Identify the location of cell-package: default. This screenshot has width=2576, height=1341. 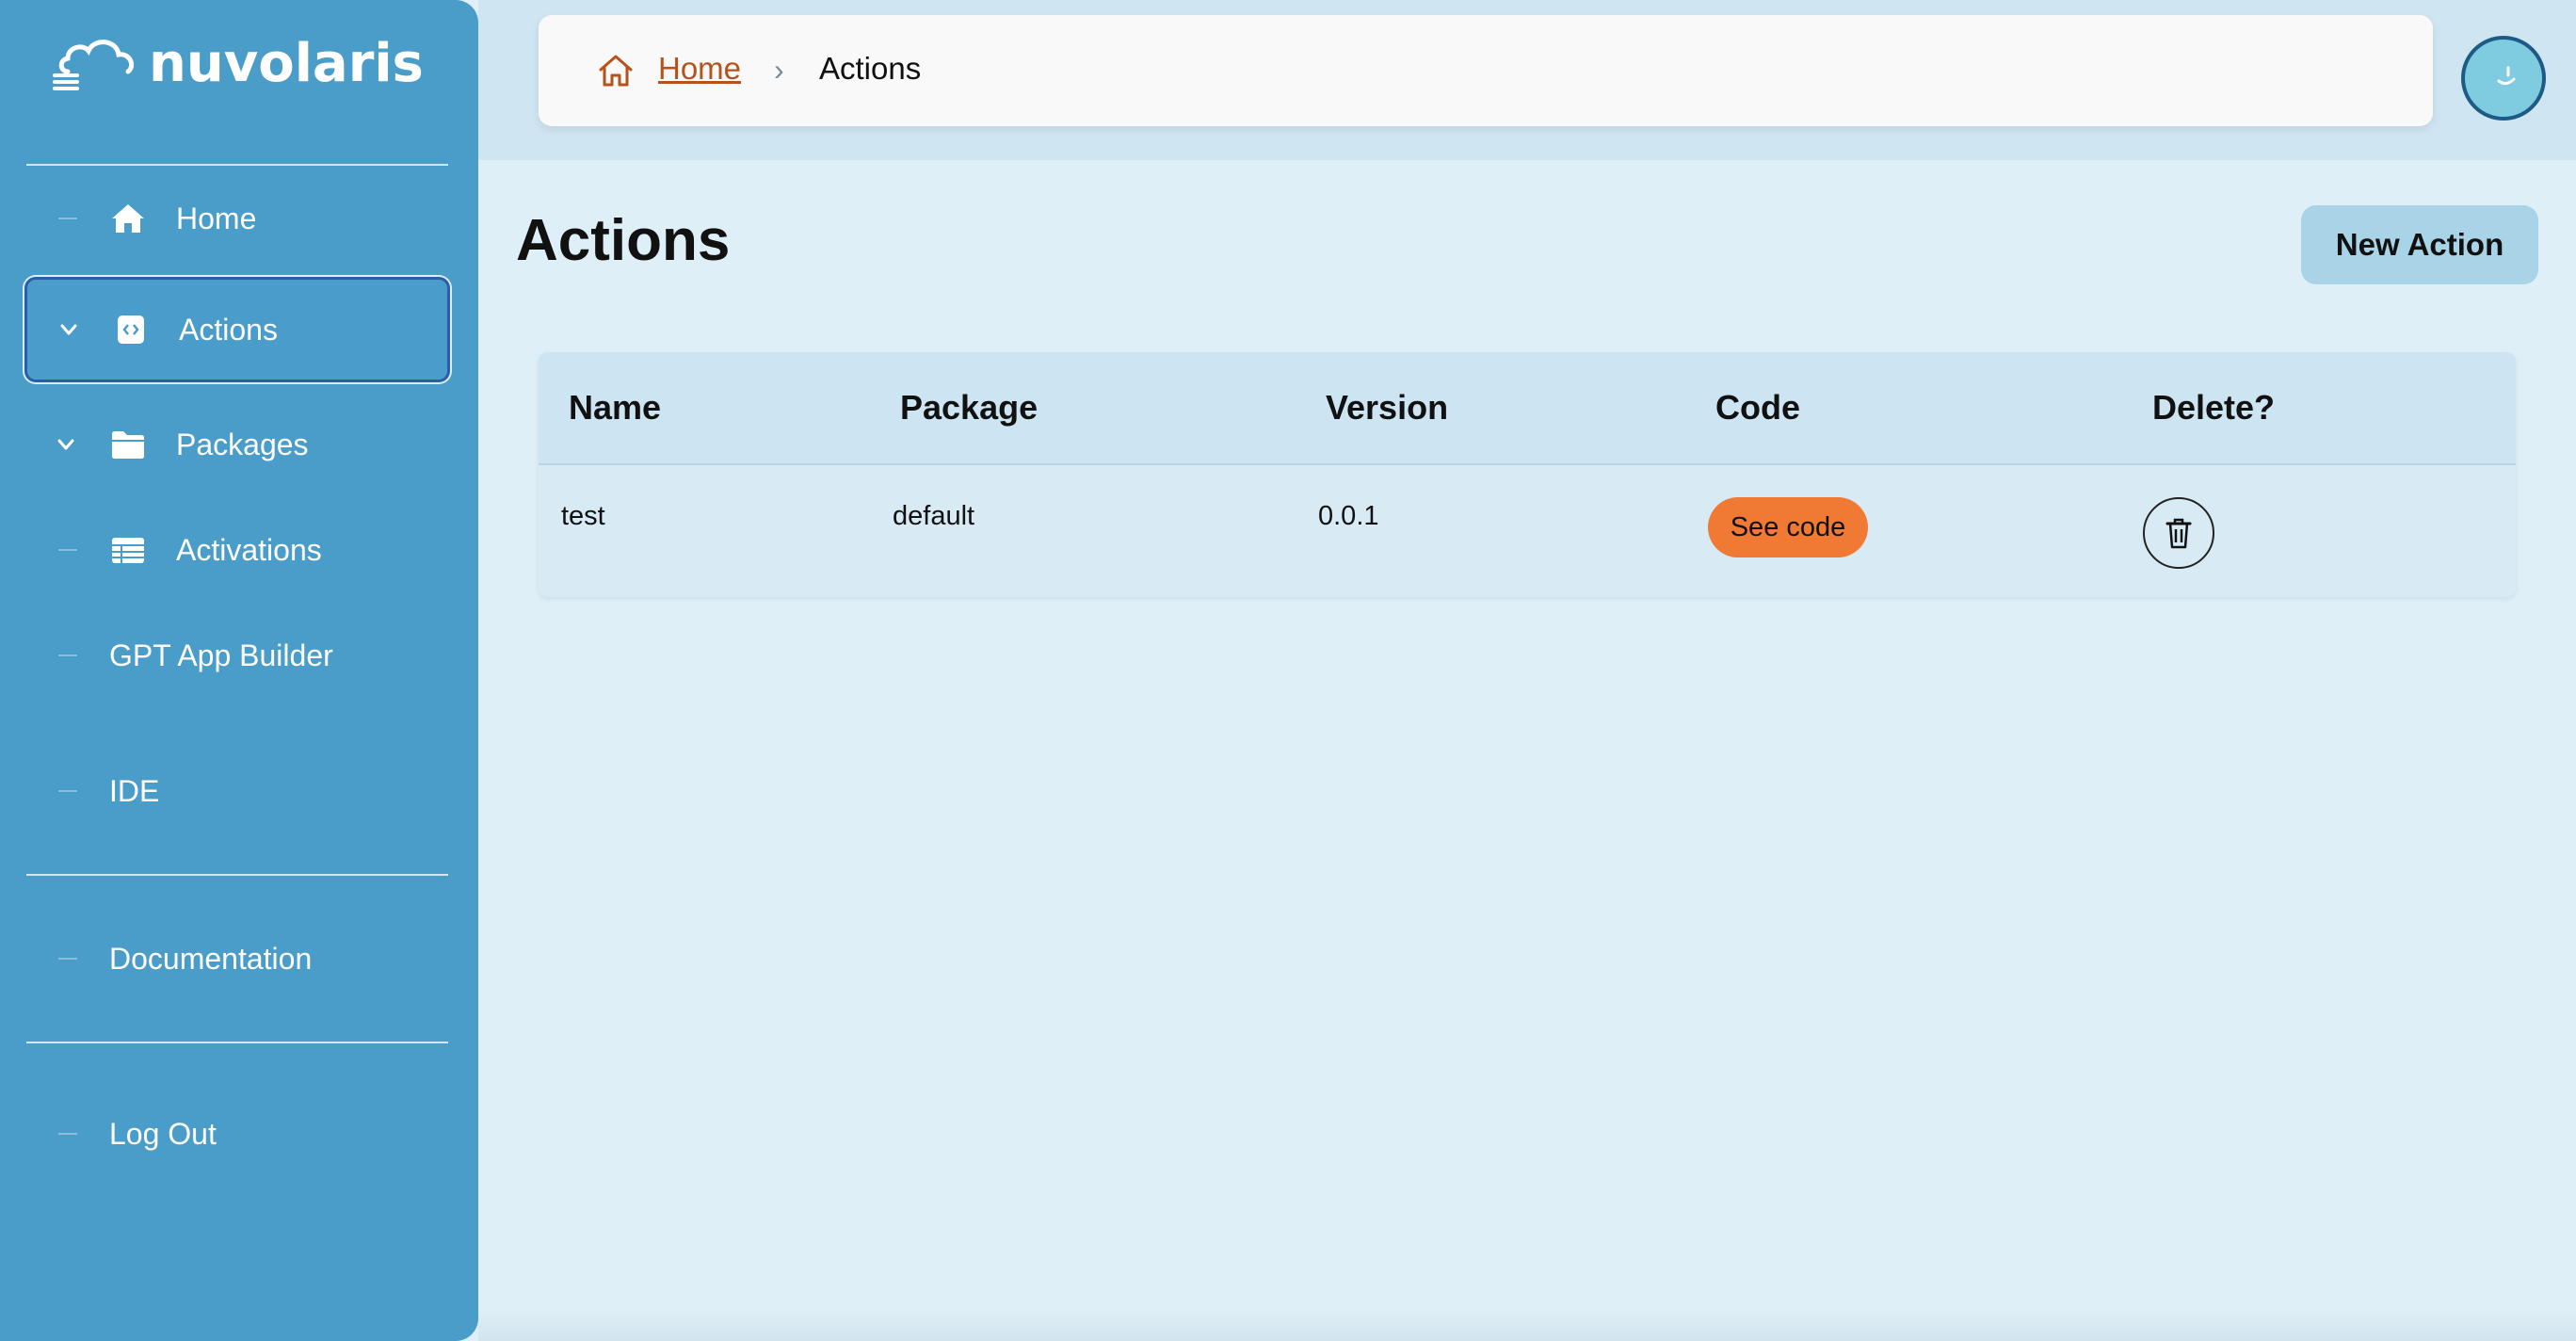
(934, 516).